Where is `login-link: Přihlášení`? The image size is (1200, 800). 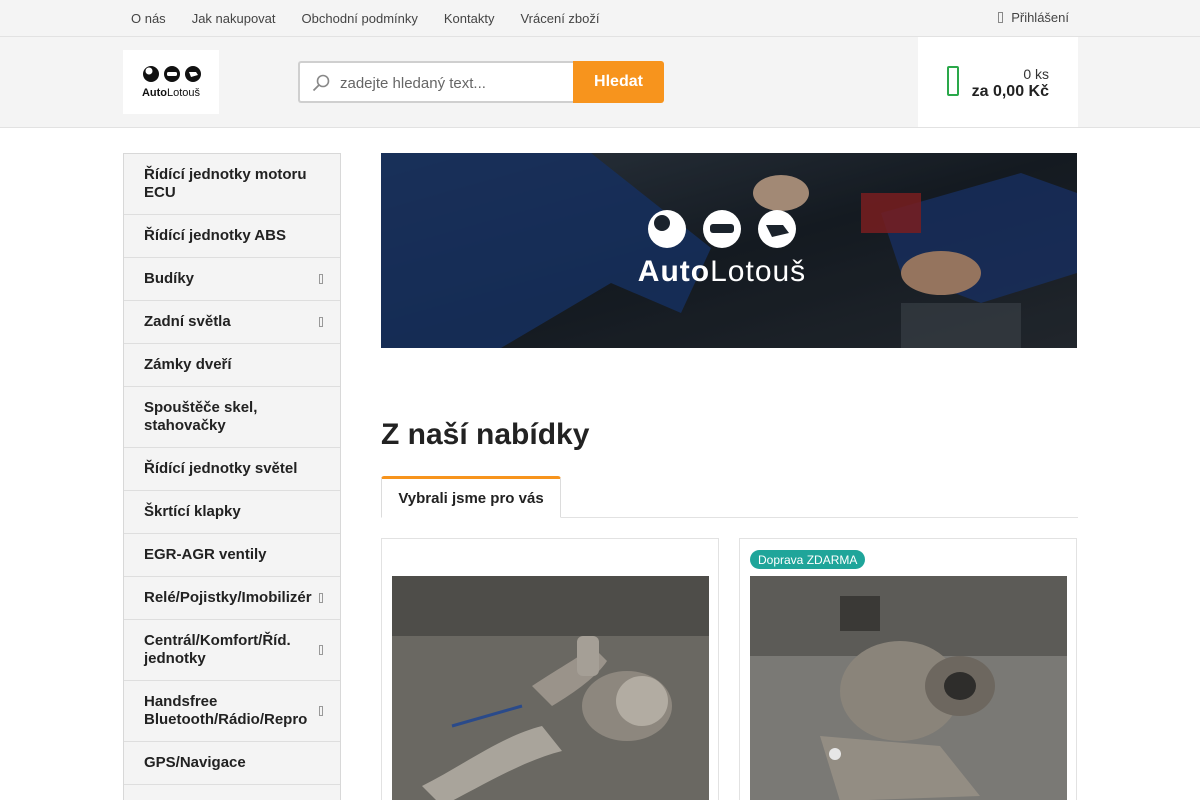
login-link: Přihlášení is located at coordinates (1033, 17).